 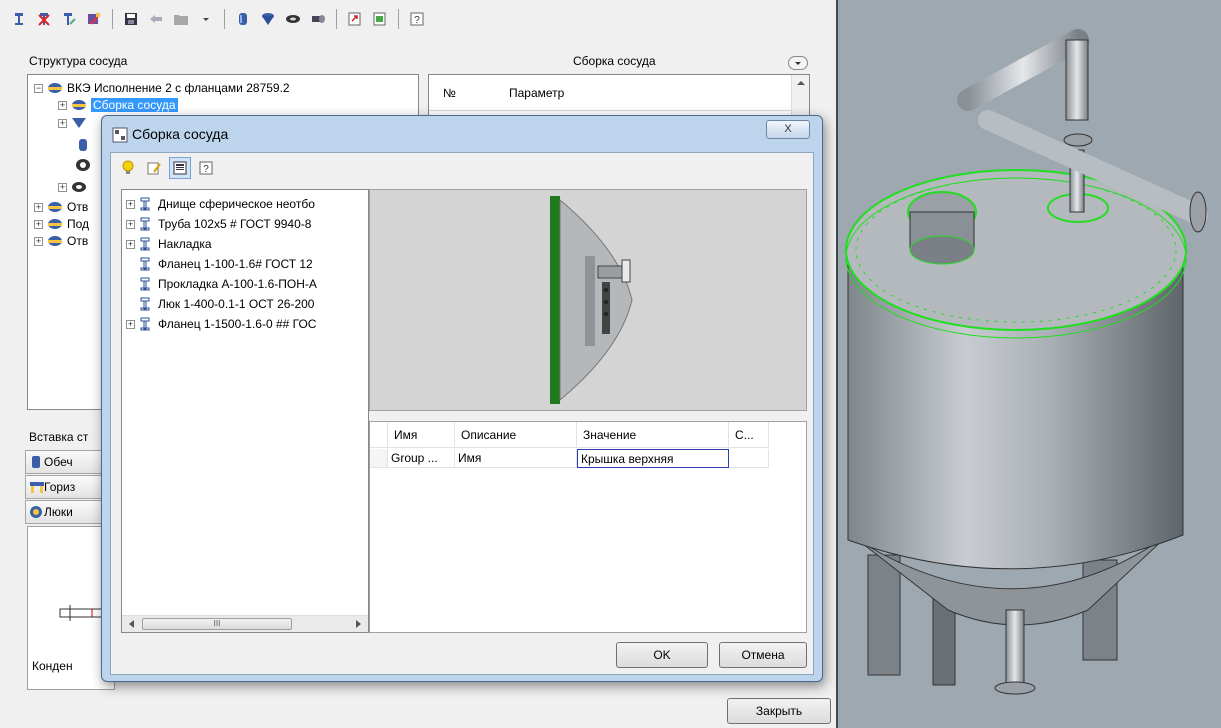 What do you see at coordinates (180, 168) in the screenshot?
I see `panel-icon` at bounding box center [180, 168].